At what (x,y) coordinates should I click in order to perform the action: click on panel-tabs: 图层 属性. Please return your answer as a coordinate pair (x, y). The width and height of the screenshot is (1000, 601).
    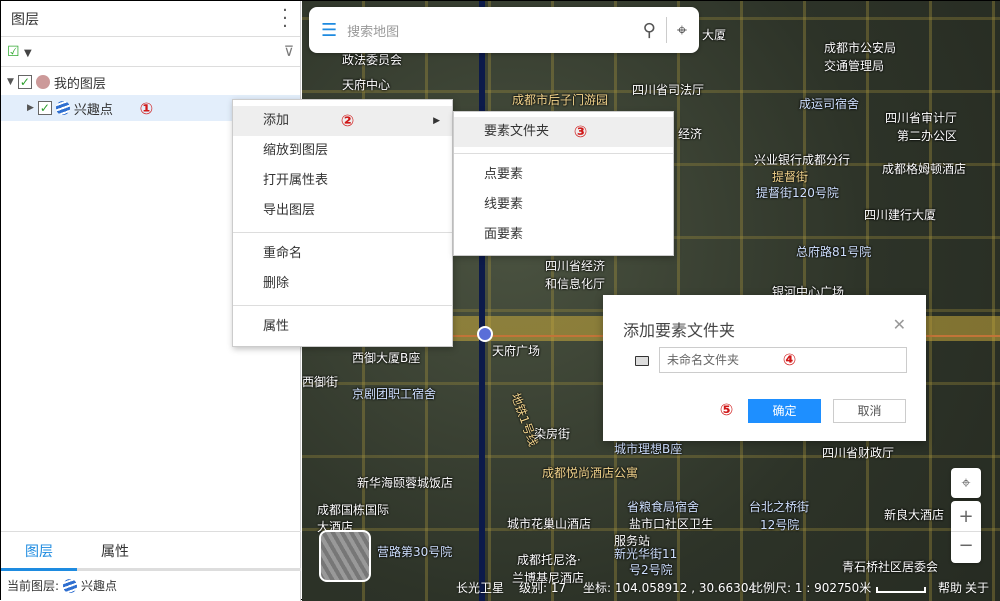
    Looking at the image, I should click on (151, 551).